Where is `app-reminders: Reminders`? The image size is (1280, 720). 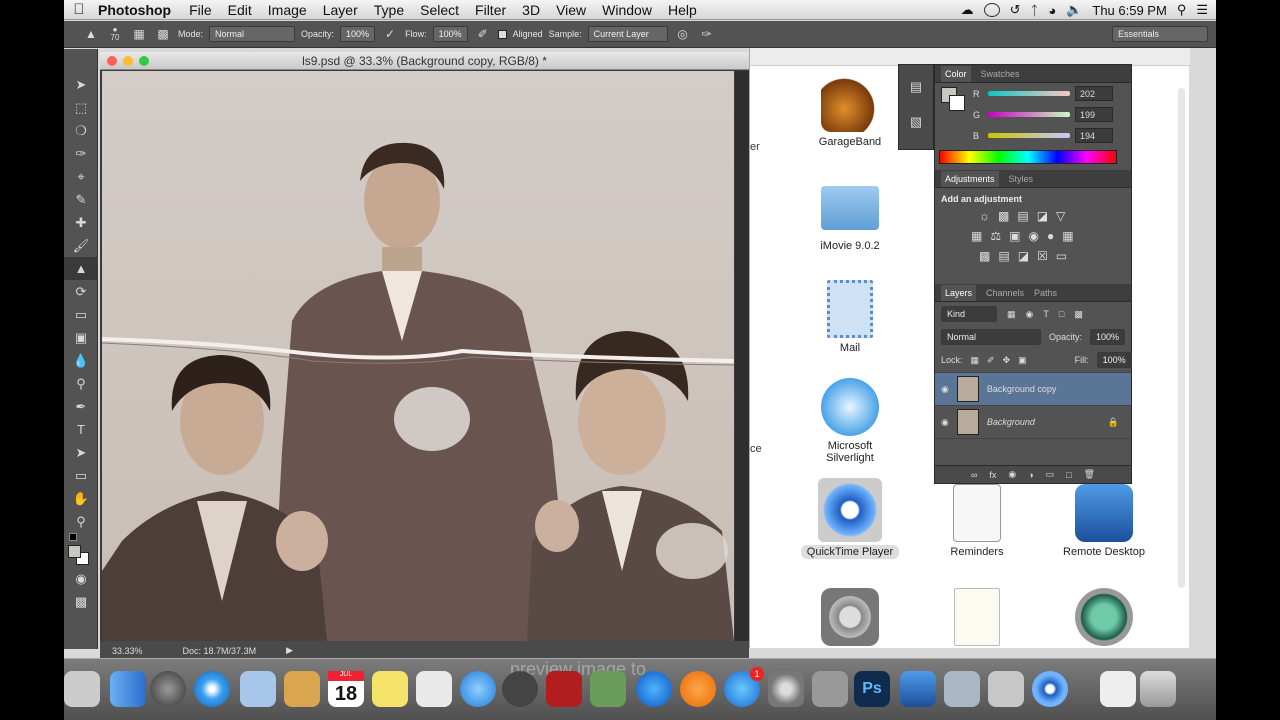
app-reminders: Reminders is located at coordinates (977, 521).